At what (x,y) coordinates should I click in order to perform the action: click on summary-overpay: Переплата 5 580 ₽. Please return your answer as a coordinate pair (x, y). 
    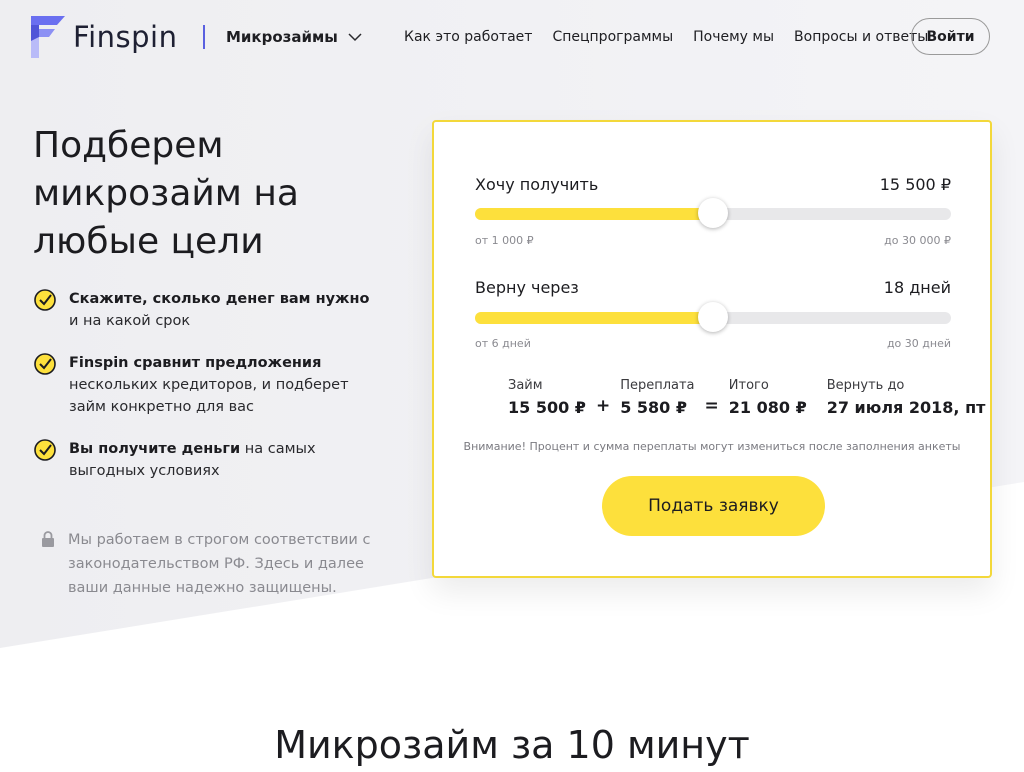
    Looking at the image, I should click on (657, 397).